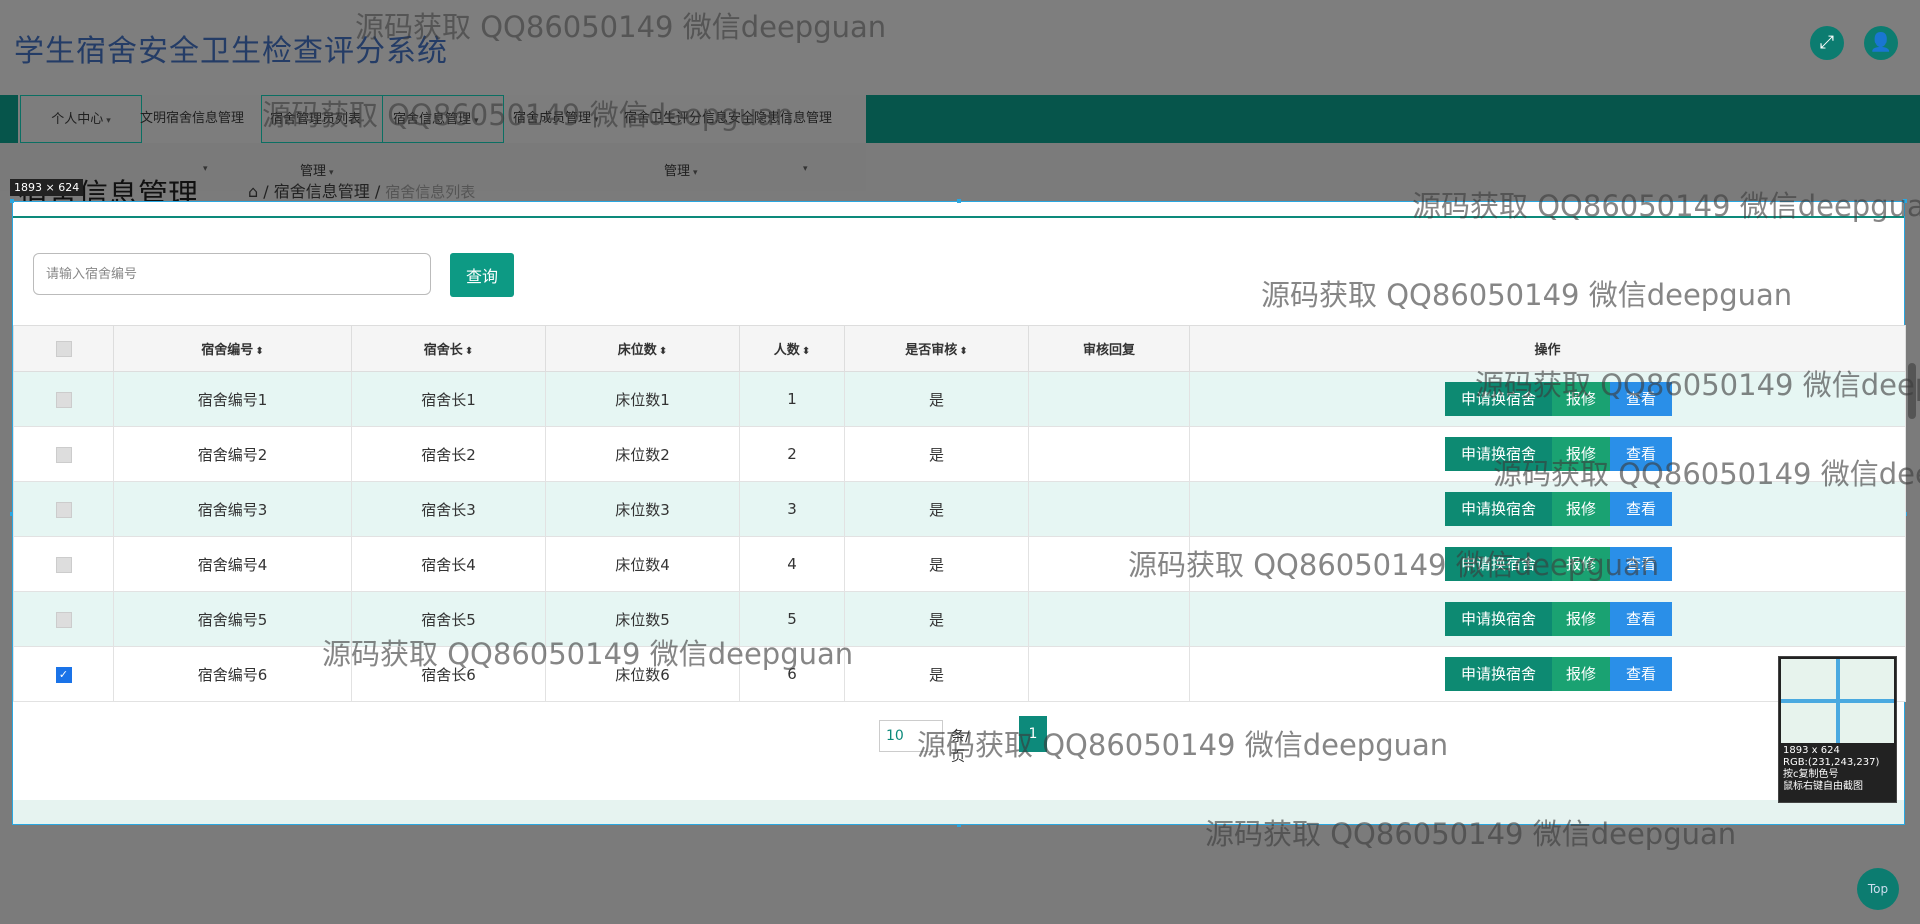 This screenshot has width=1920, height=924. I want to click on cell-beds: 床位数1, so click(642, 399).